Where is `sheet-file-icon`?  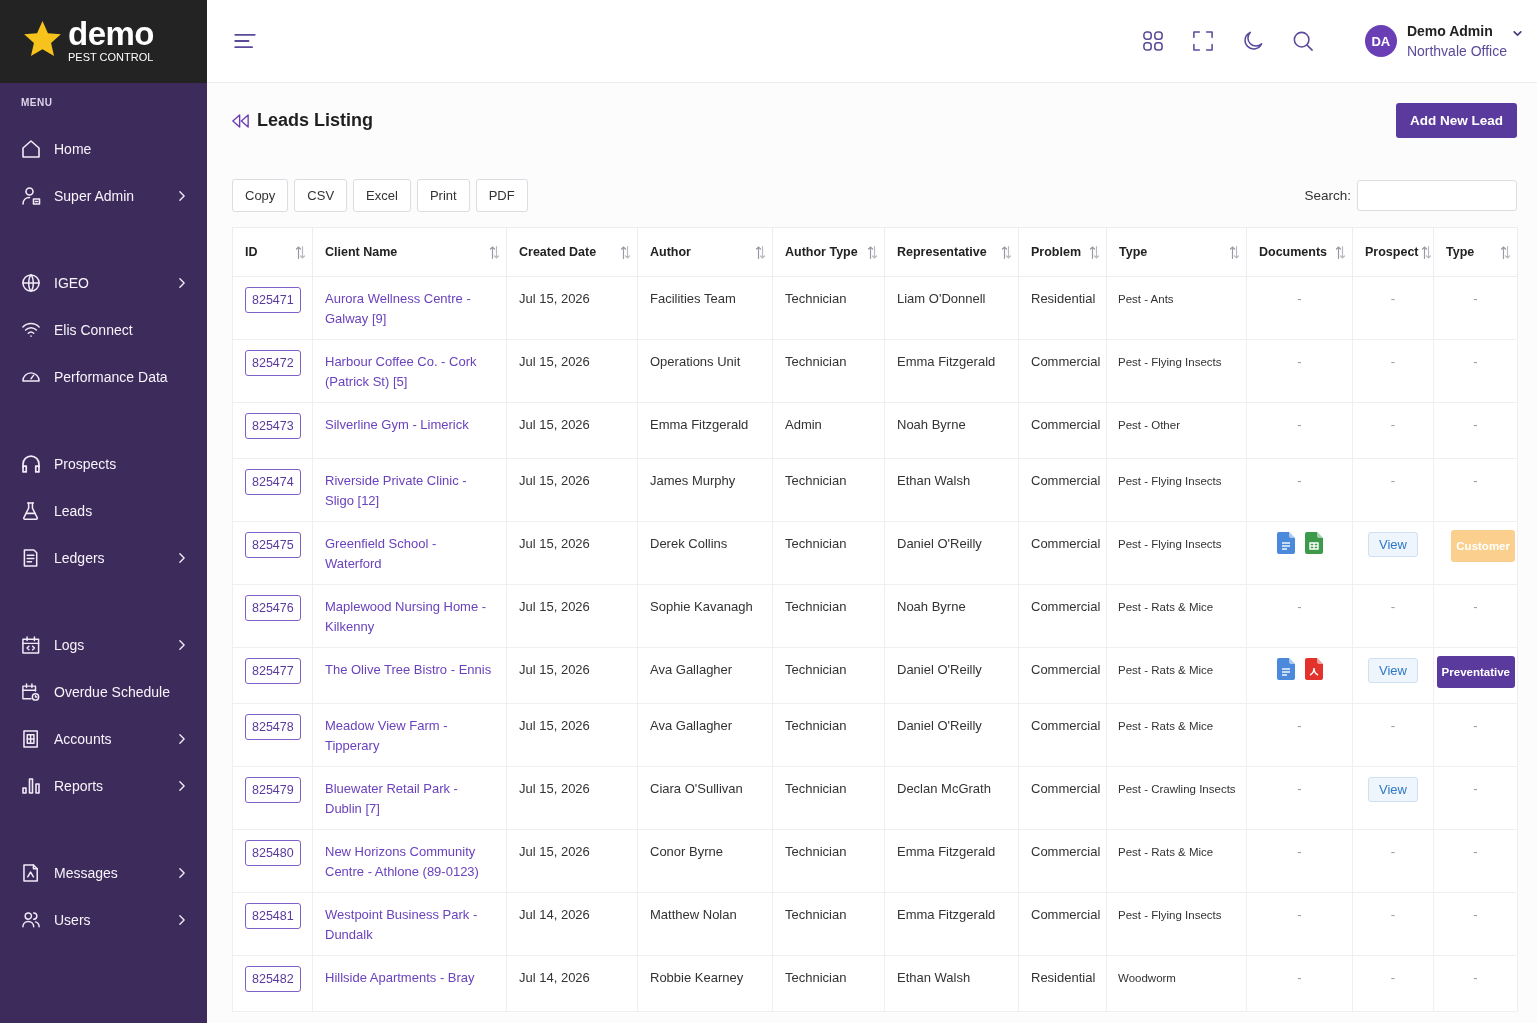
sheet-file-icon is located at coordinates (1313, 543).